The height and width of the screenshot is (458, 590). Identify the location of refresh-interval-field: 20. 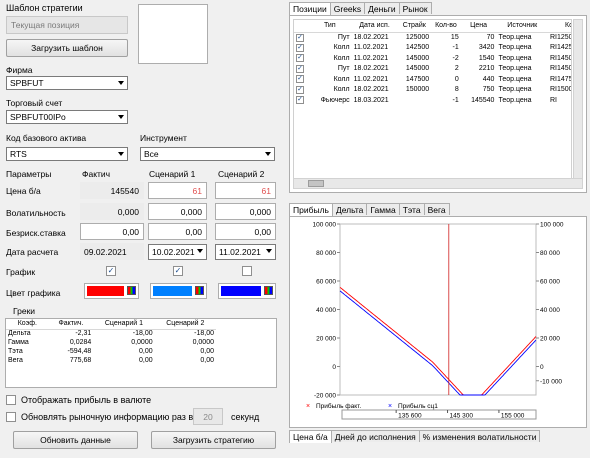
(208, 416).